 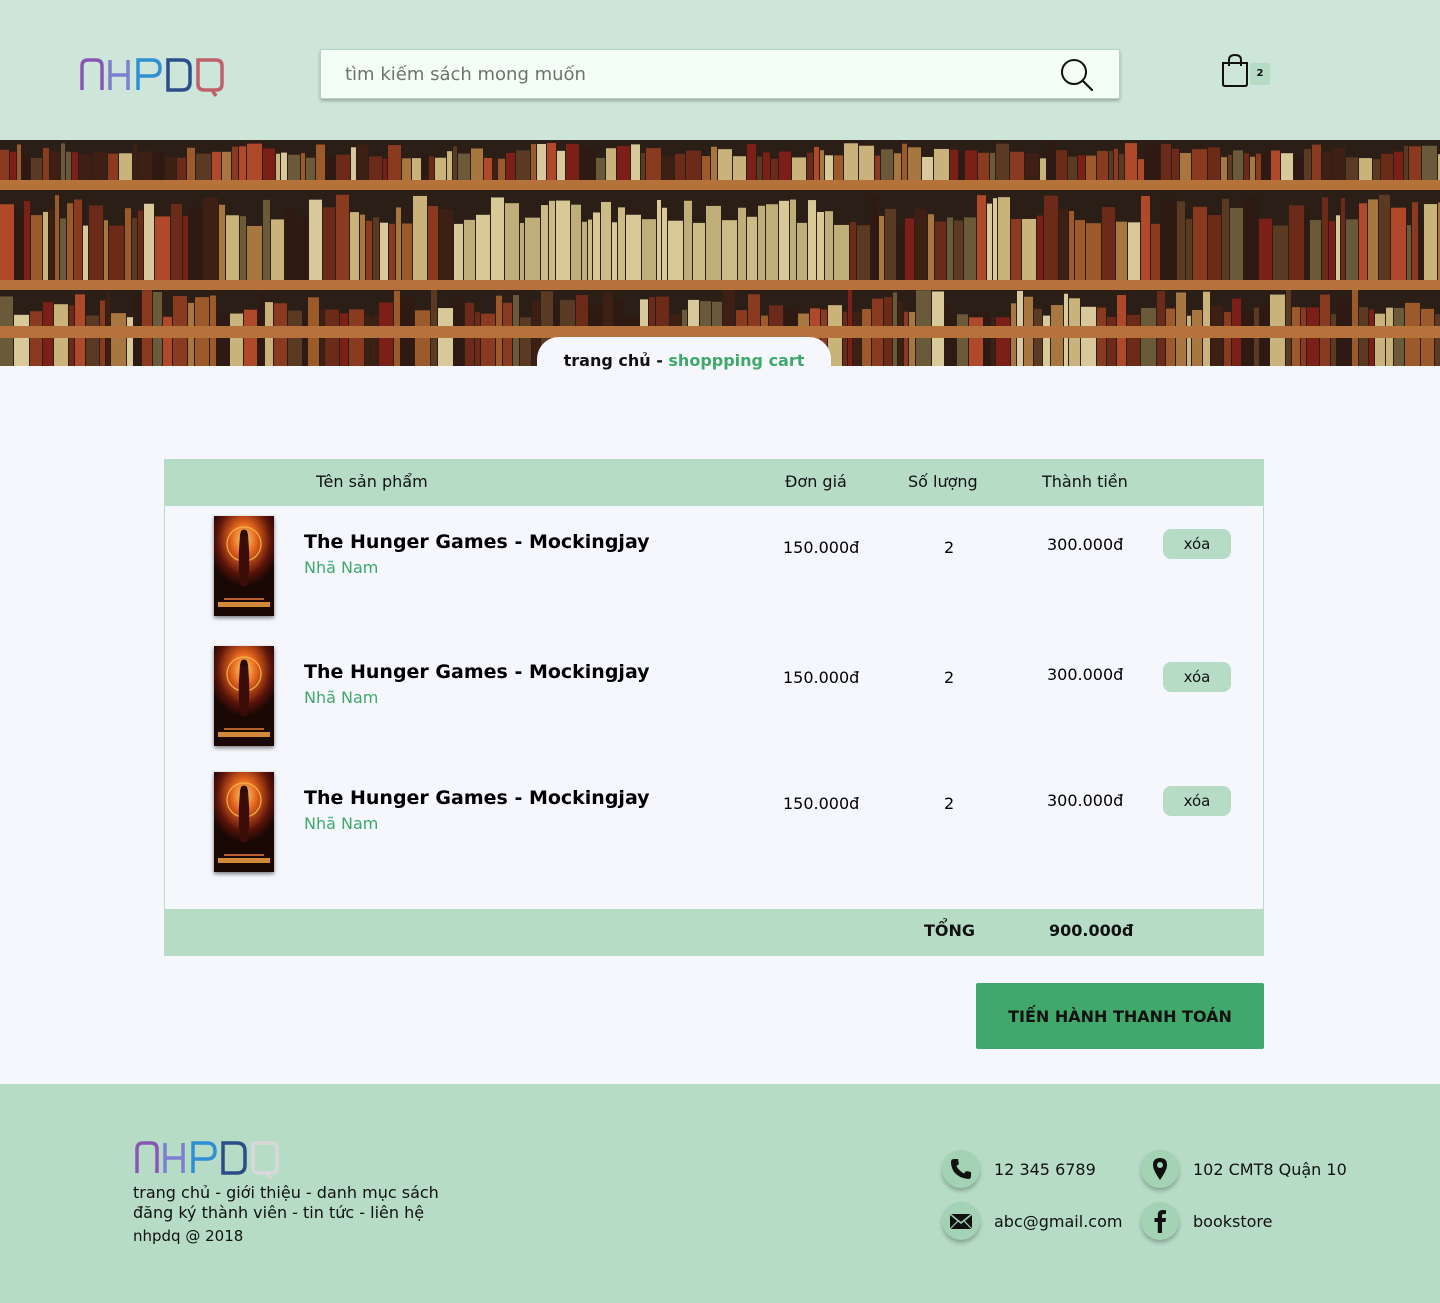 I want to click on search-bar, so click(x=720, y=74).